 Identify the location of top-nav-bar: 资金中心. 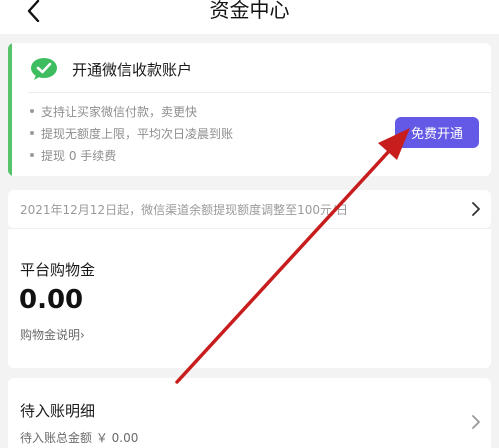
(249, 17).